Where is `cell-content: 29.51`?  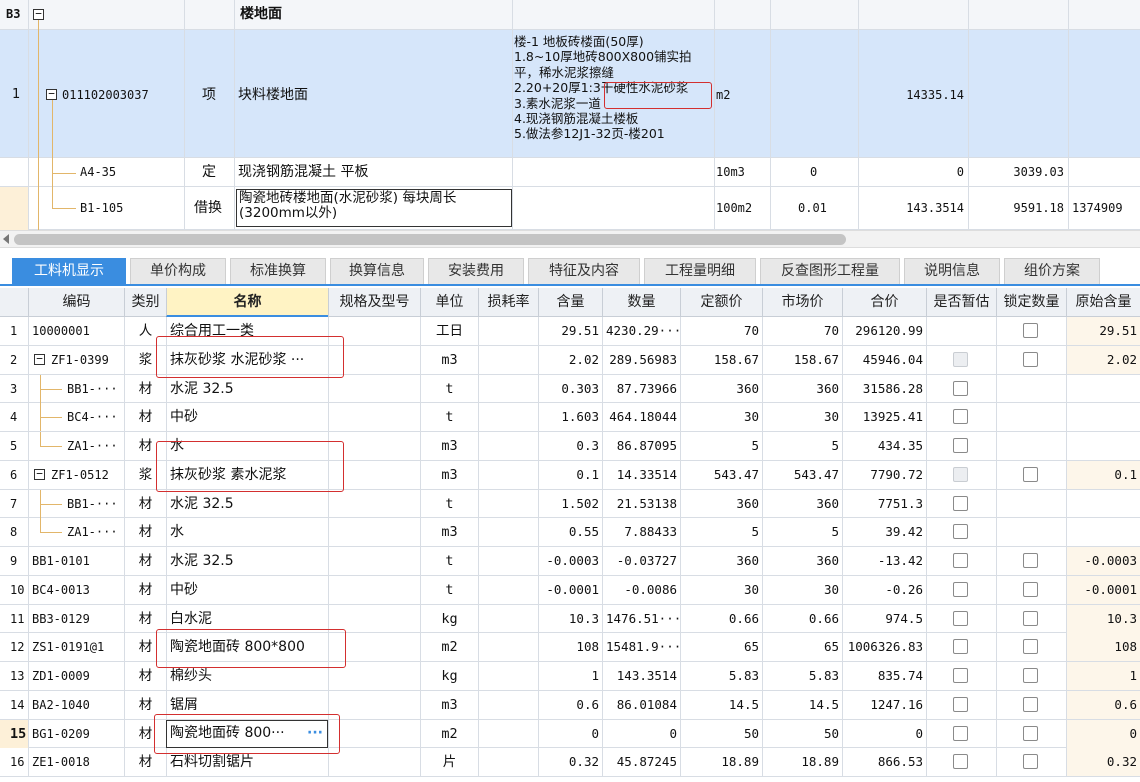 cell-content: 29.51 is located at coordinates (570, 331).